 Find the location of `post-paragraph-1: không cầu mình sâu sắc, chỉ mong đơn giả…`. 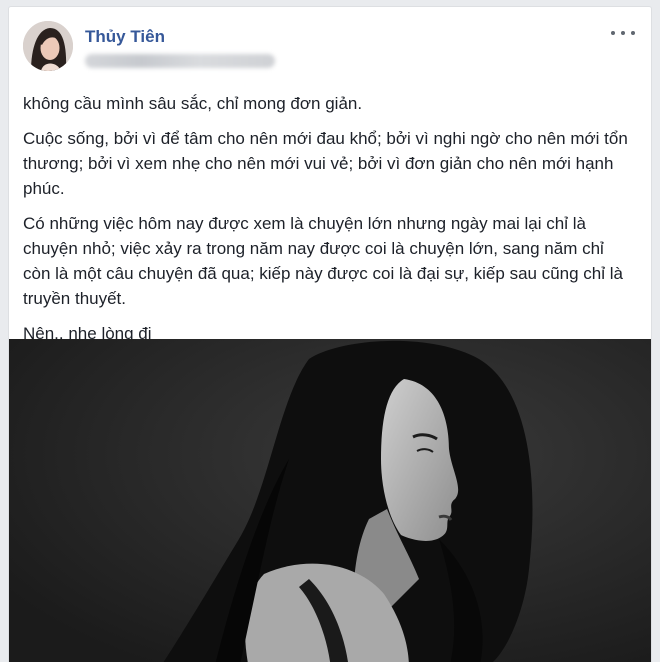

post-paragraph-1: không cầu mình sâu sắc, chỉ mong đơn giả… is located at coordinates (193, 103).